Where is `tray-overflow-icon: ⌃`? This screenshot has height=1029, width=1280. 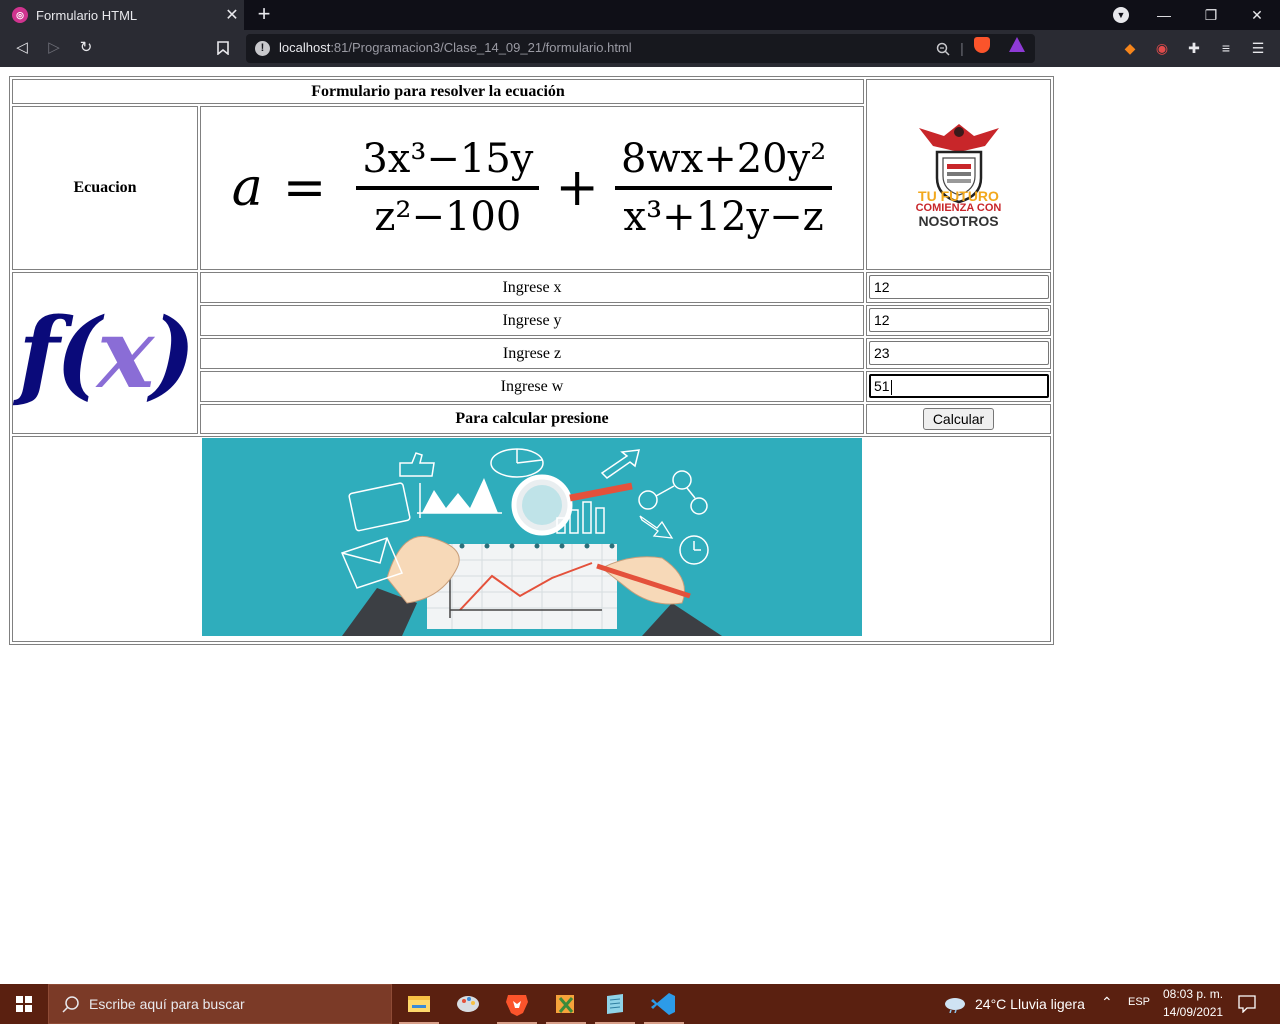
tray-overflow-icon: ⌃ is located at coordinates (1107, 1002).